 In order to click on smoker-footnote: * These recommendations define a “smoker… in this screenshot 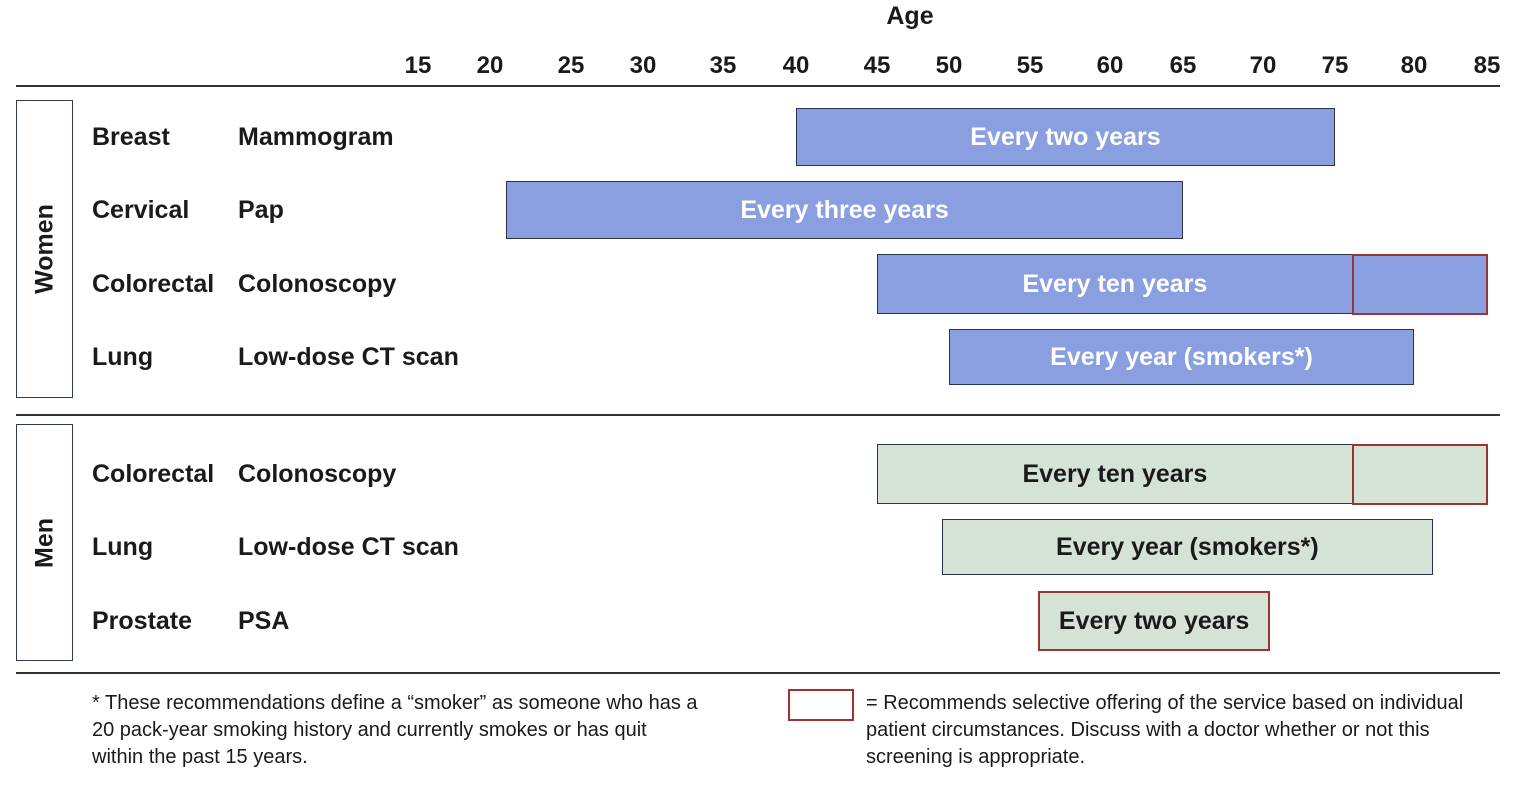, I will do `click(395, 730)`.